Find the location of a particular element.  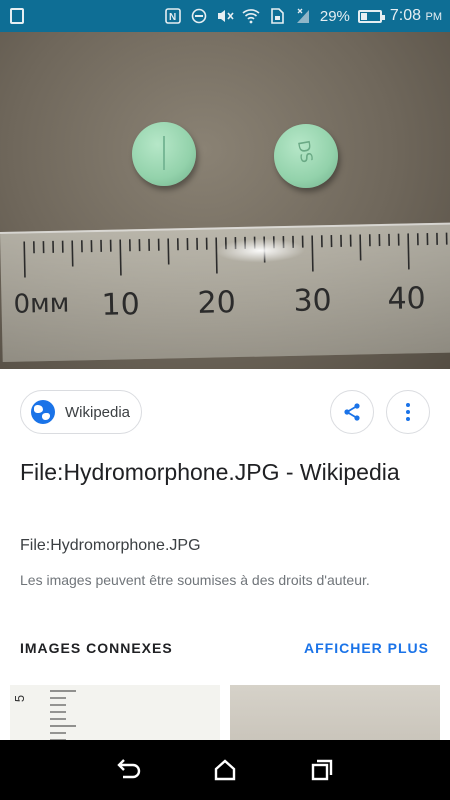

source-chip: Wikipedia is located at coordinates (81, 412).